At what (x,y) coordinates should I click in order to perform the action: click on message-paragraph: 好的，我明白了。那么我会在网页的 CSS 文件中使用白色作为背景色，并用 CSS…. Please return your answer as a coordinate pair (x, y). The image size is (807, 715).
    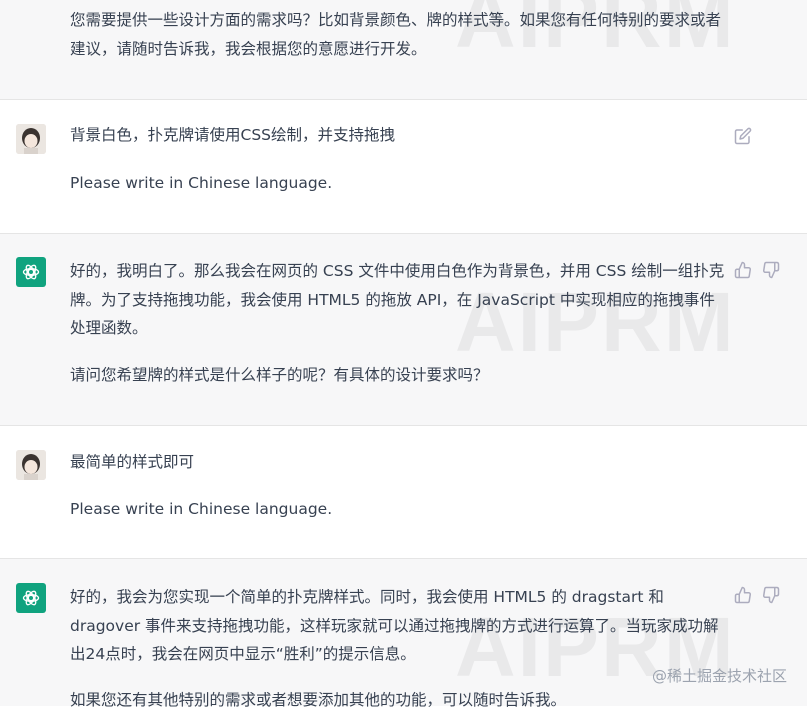
    Looking at the image, I should click on (397, 299).